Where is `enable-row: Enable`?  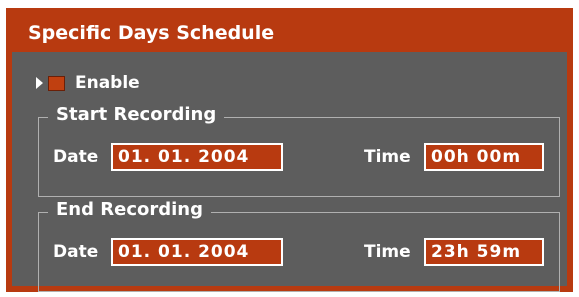
enable-row: Enable is located at coordinates (88, 83).